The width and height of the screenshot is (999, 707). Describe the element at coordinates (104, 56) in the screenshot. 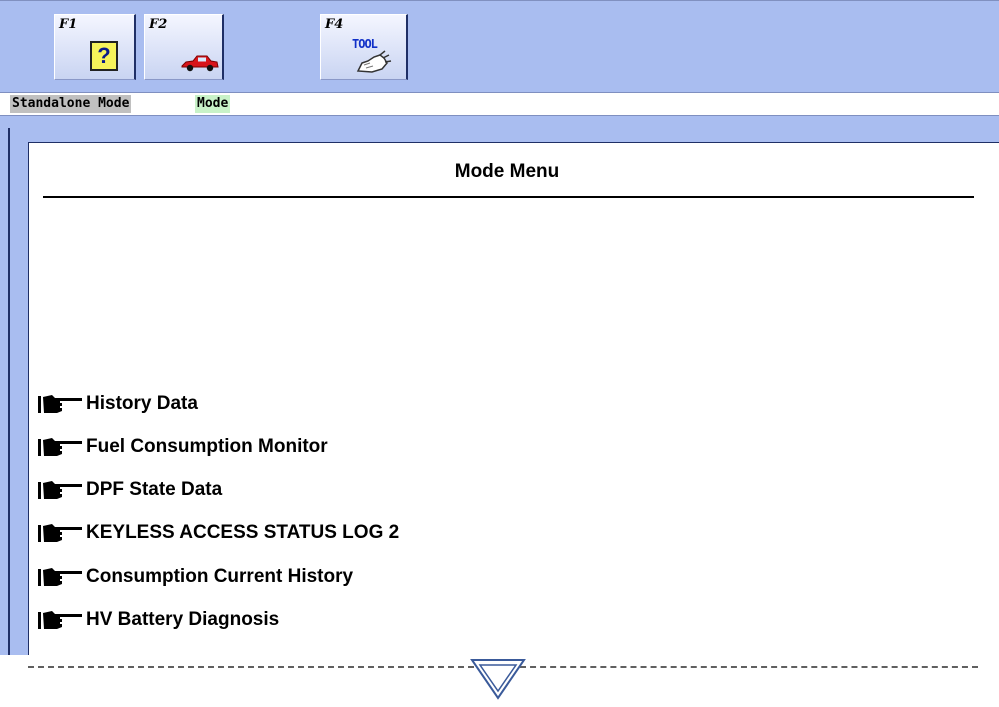

I see `help-icon: ?` at that location.